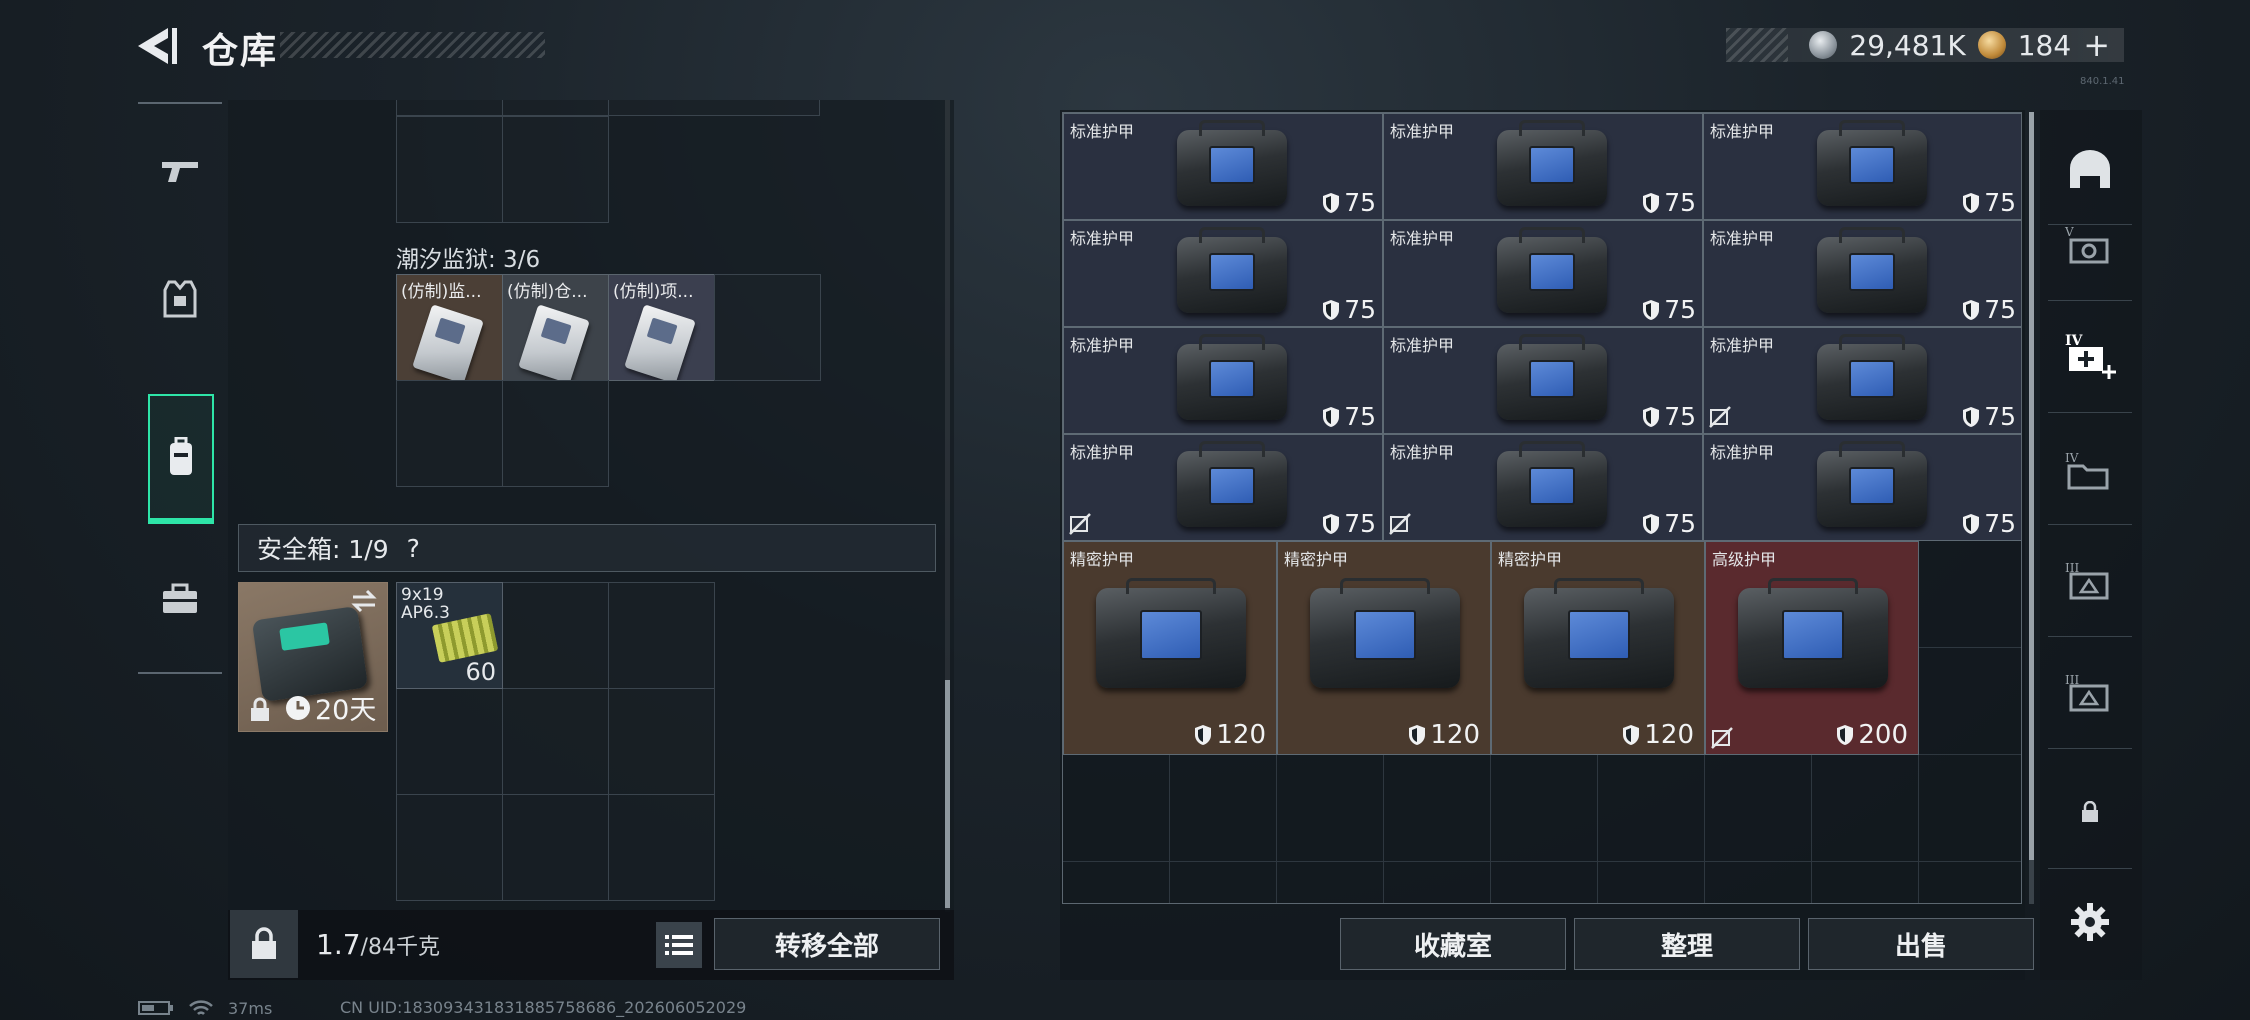 The image size is (2250, 1020). I want to click on armor-shield-icon, so click(1417, 735).